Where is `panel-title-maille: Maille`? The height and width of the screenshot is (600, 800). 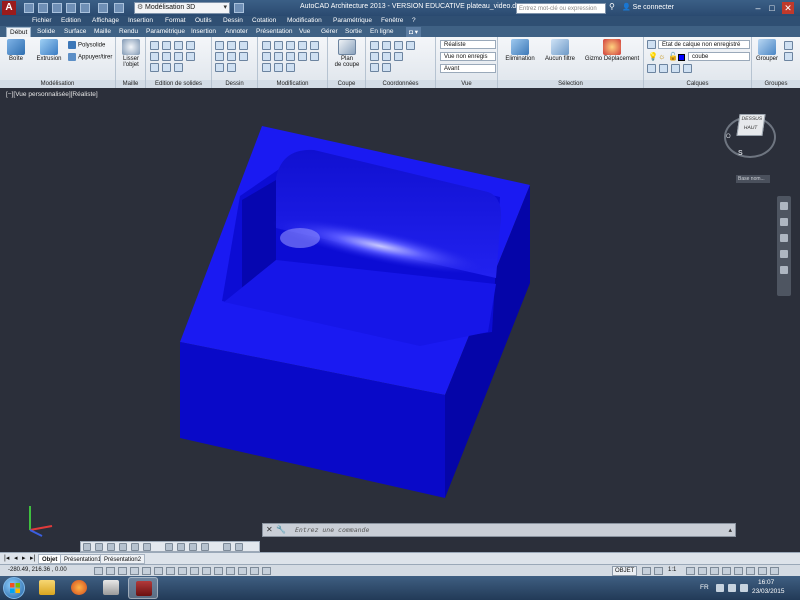 panel-title-maille: Maille is located at coordinates (130, 84).